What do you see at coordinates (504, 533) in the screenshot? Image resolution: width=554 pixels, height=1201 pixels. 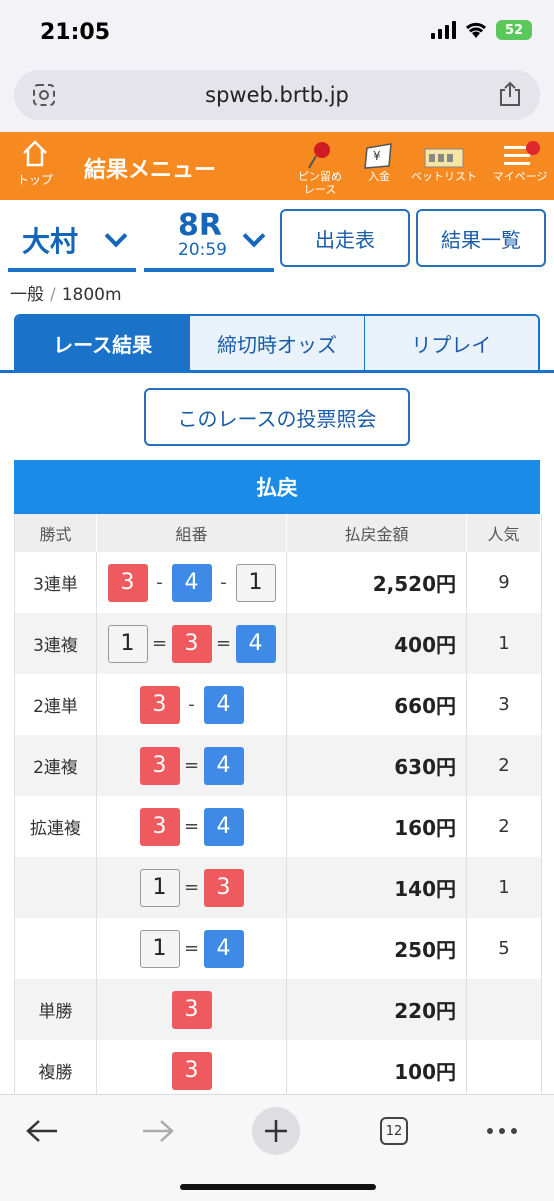 I see `header-popularity: 人気` at bounding box center [504, 533].